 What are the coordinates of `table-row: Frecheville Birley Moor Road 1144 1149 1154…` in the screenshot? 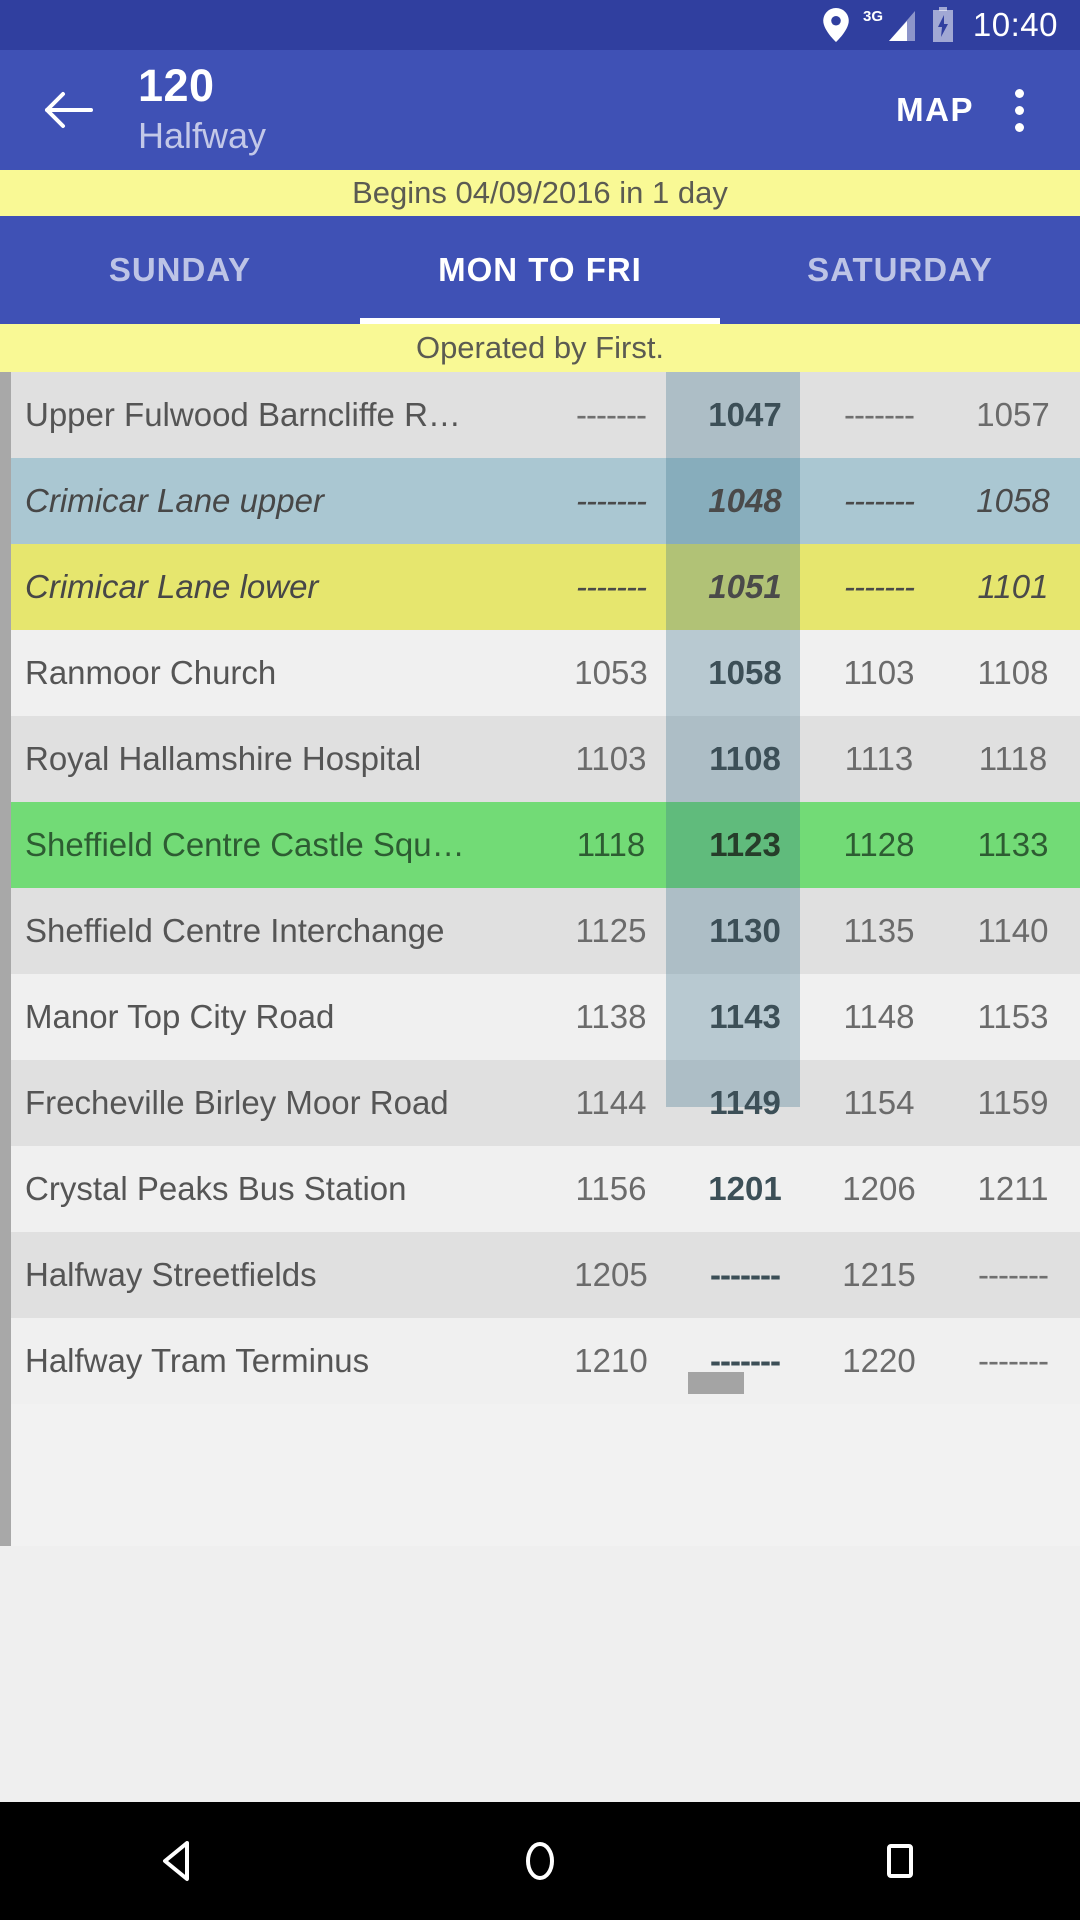 It's located at (540, 1103).